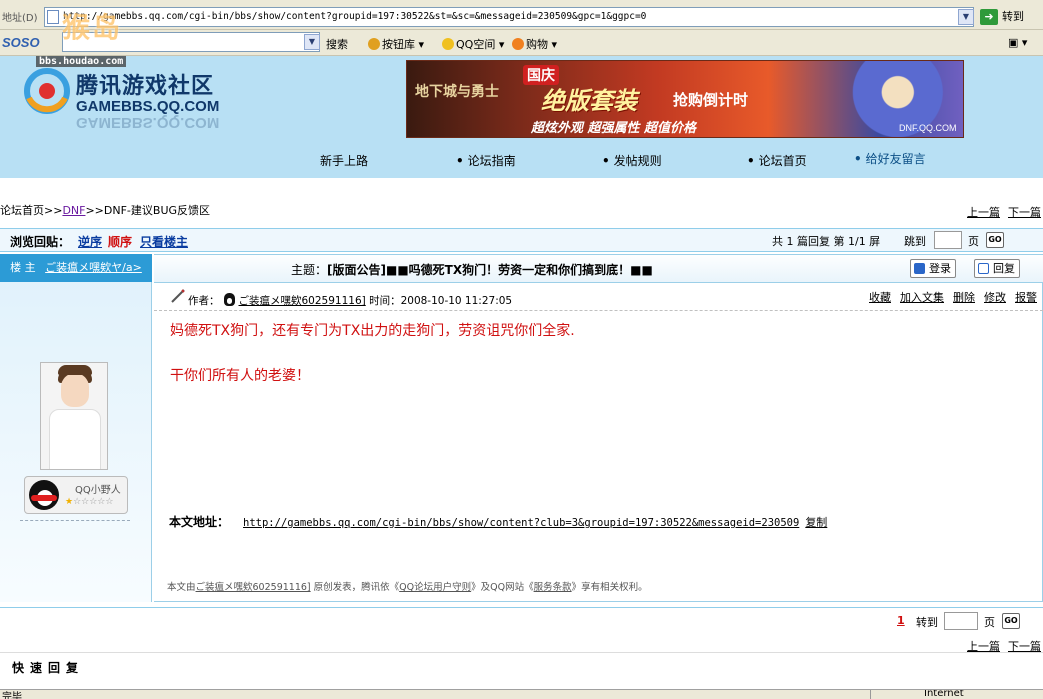 Image resolution: width=1043 pixels, height=699 pixels. Describe the element at coordinates (928, 128) in the screenshot. I see `banner-site: DNF.QQ.COM` at that location.